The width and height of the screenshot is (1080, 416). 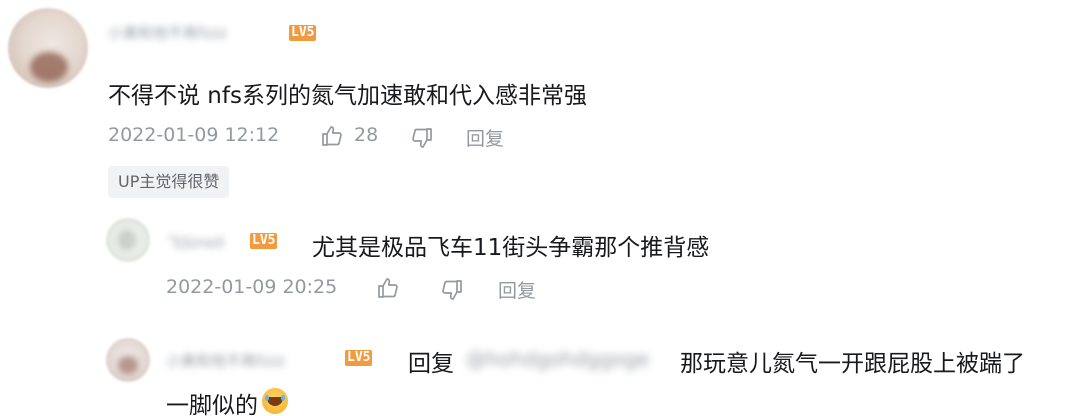 I want to click on comment-text: 不得不说 nfs系列的氮气加速敢和代入感非常强, so click(x=347, y=96).